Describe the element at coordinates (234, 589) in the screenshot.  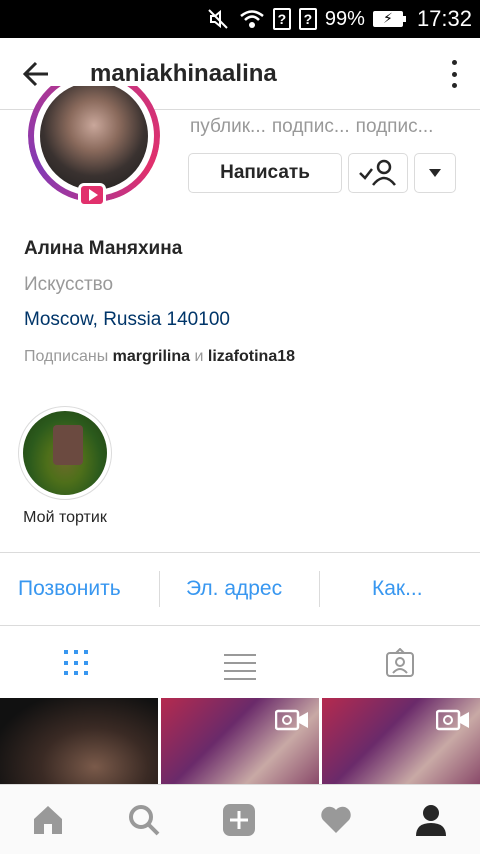
I see `email-button: Эл. адрес` at that location.